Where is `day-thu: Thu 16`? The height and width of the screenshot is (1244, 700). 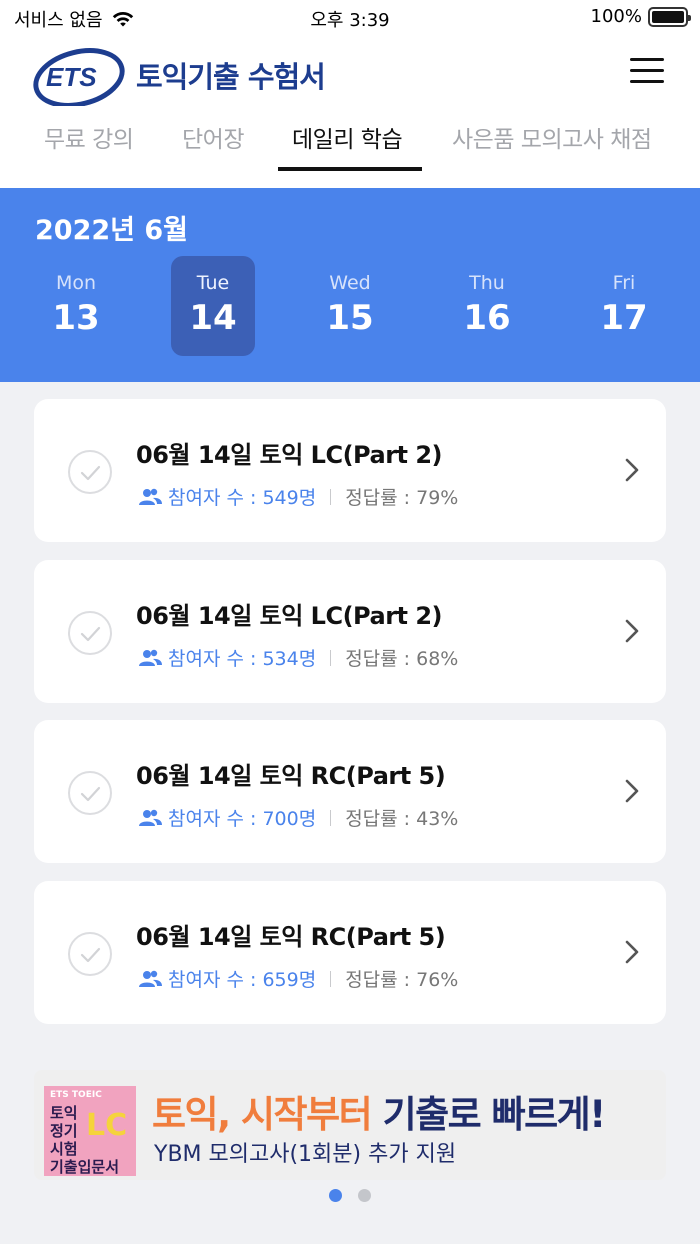 day-thu: Thu 16 is located at coordinates (487, 306).